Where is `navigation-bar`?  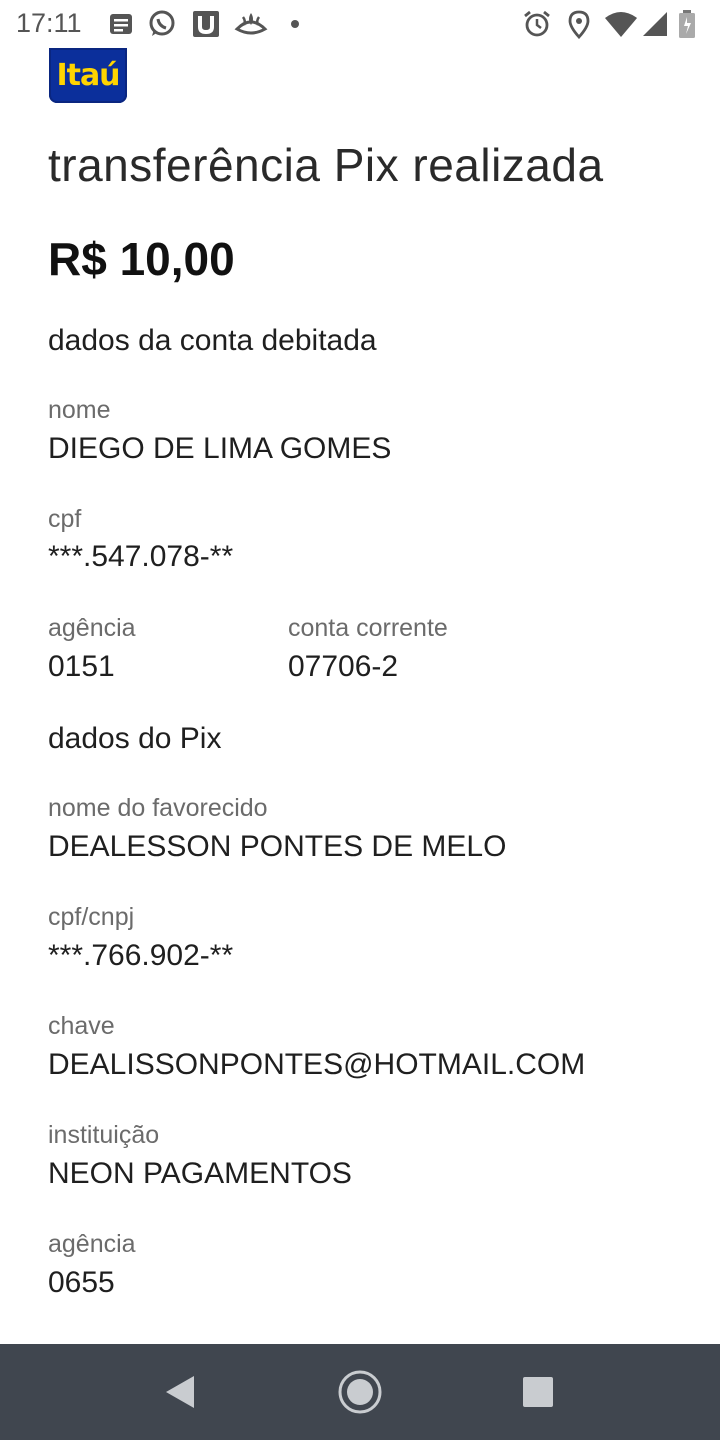
navigation-bar is located at coordinates (360, 1392).